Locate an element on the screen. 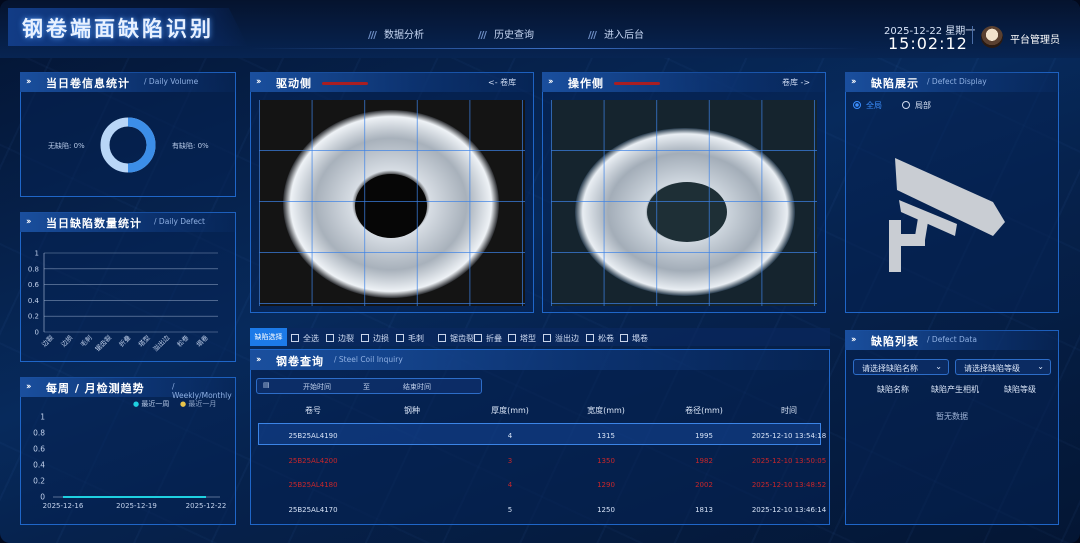 The height and width of the screenshot is (543, 1080). defect-checkbox: 边损 is located at coordinates (375, 338).